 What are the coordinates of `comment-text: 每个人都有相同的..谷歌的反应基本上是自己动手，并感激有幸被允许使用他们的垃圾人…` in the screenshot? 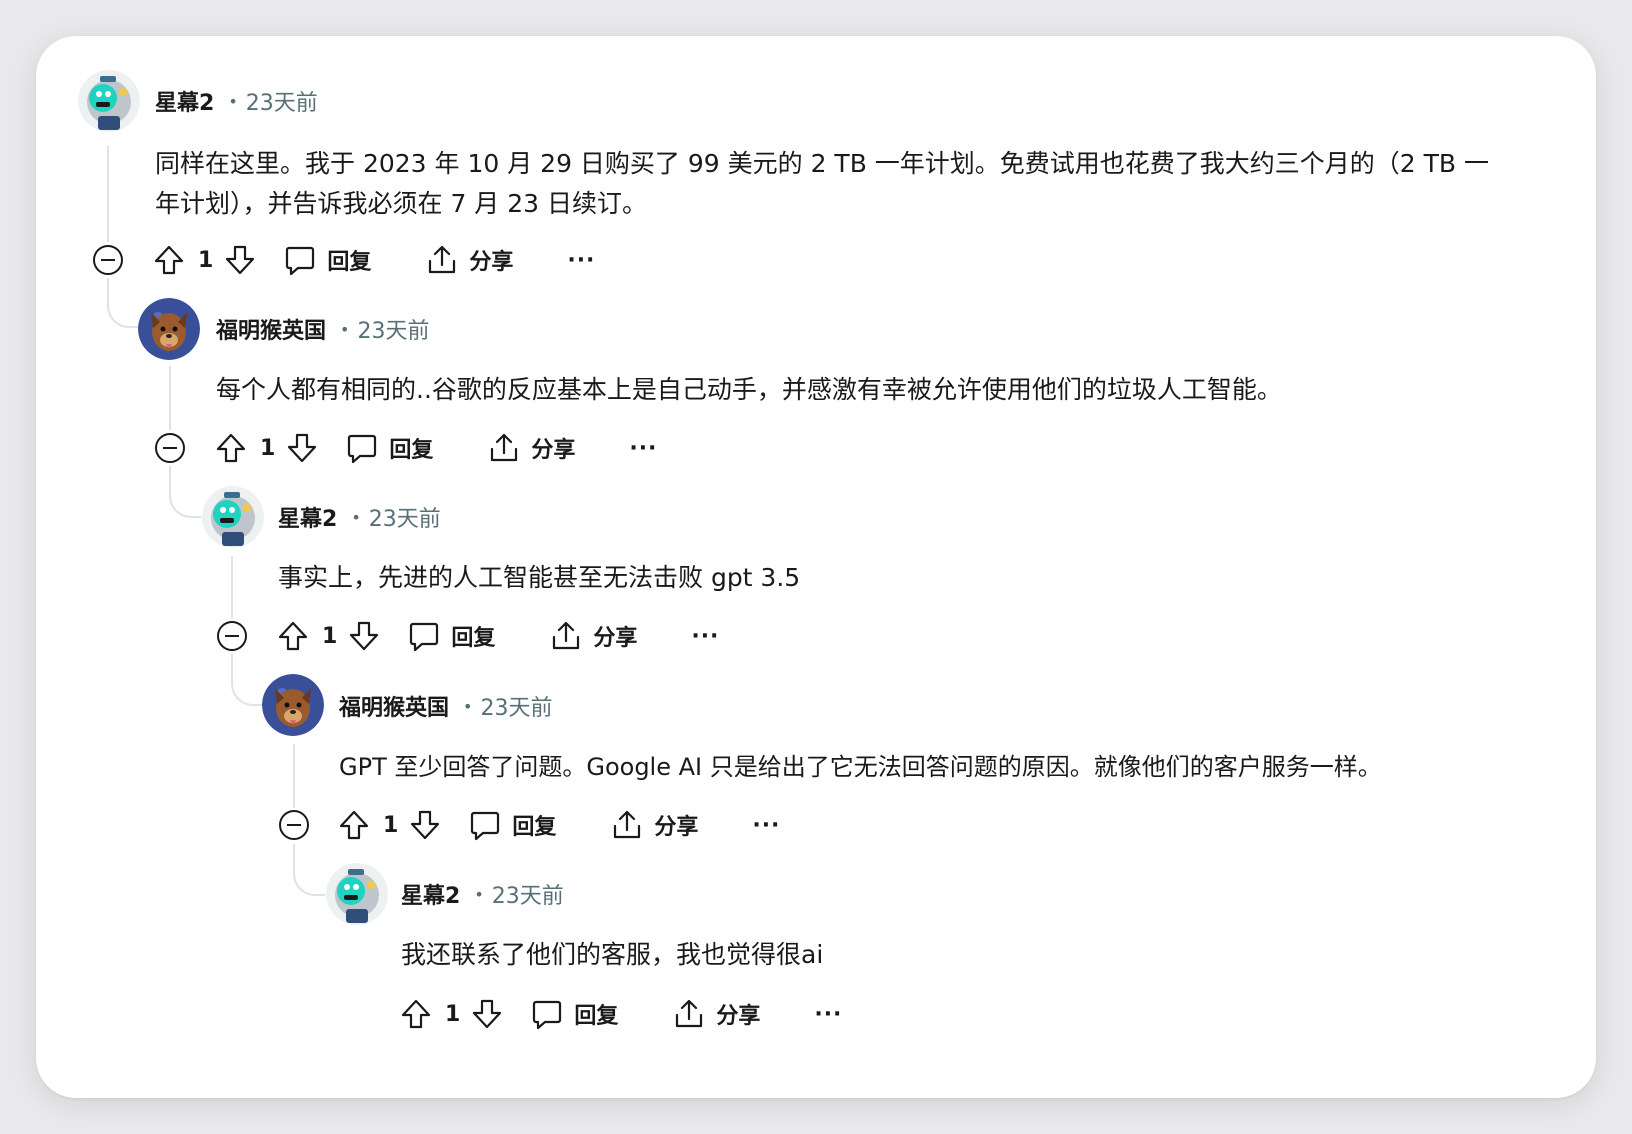 It's located at (749, 389).